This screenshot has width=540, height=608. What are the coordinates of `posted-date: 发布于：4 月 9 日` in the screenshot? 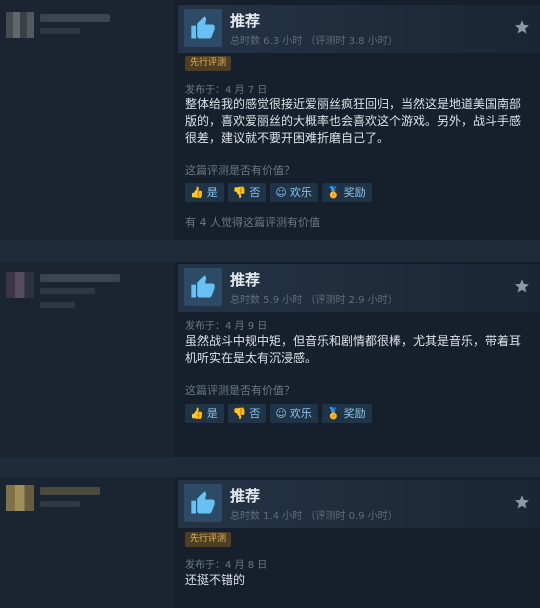 It's located at (226, 326).